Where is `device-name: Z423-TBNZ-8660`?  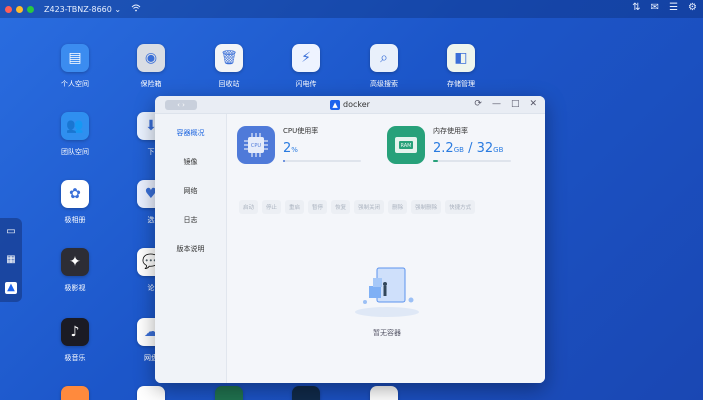
device-name: Z423-TBNZ-8660 is located at coordinates (78, 9).